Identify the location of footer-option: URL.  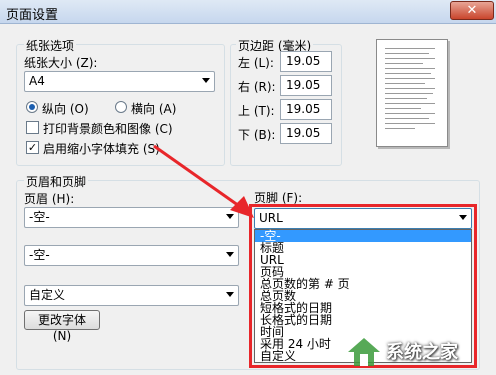
(363, 260).